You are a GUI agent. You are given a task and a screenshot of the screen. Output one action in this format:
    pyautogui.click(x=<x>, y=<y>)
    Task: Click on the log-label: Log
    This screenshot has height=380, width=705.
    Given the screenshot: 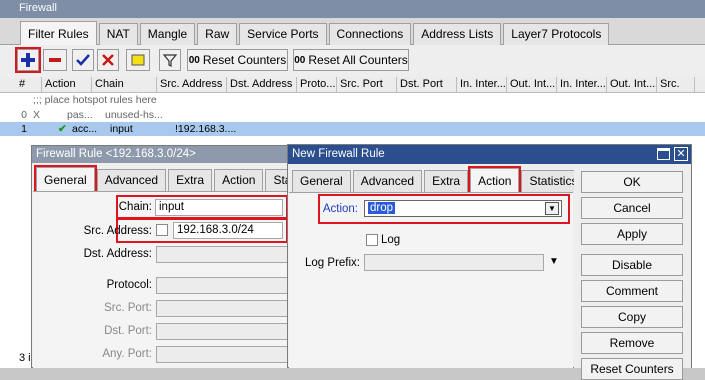 What is the action you would take?
    pyautogui.click(x=391, y=240)
    